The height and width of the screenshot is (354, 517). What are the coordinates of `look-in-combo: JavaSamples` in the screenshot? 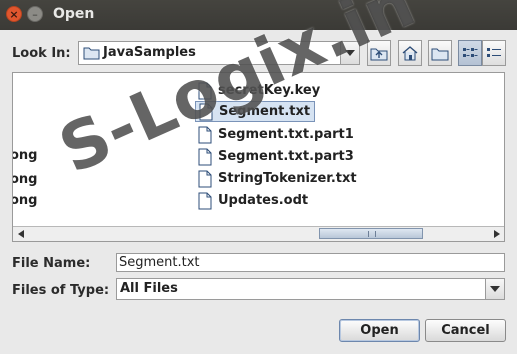 It's located at (219, 53).